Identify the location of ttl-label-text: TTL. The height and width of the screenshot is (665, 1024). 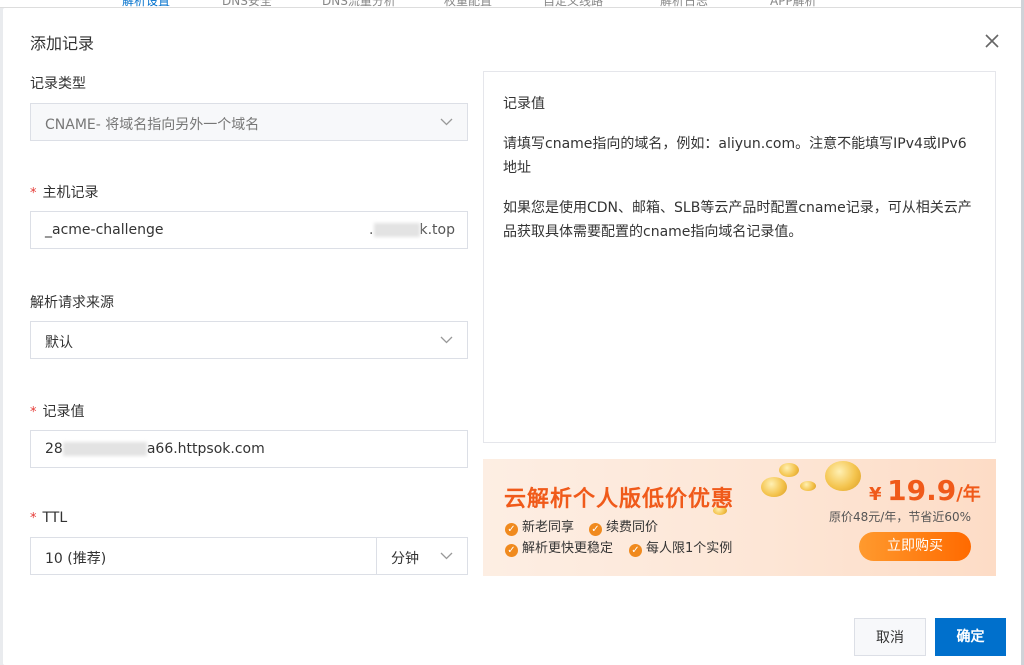
(55, 518).